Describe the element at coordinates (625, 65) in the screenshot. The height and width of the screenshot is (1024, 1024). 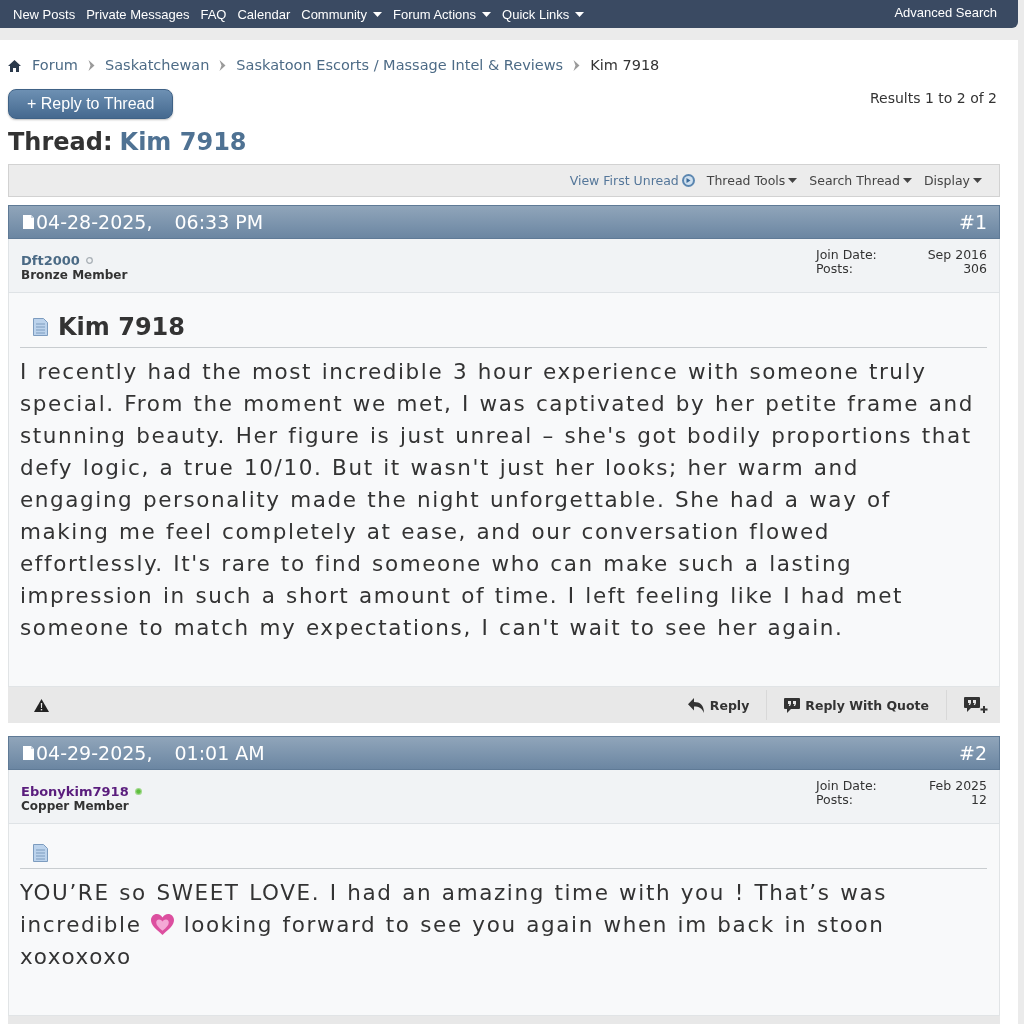
I see `breadcrumb-current: Kim 7918` at that location.